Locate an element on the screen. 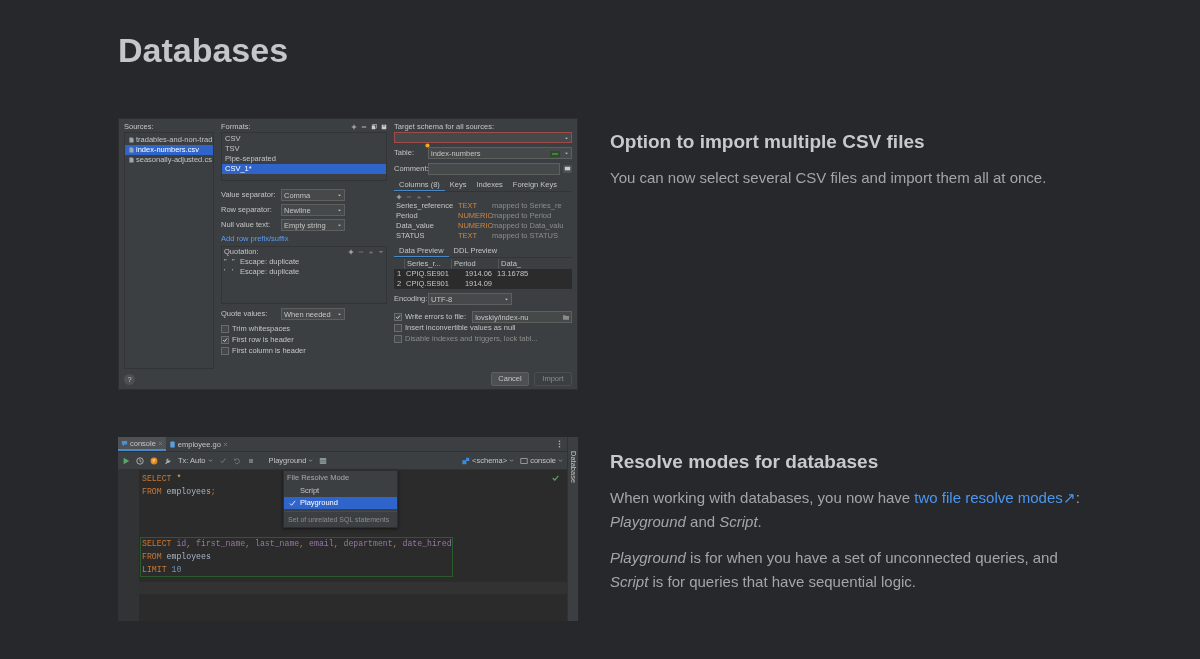 The image size is (1200, 659). copy-icon is located at coordinates (374, 127).